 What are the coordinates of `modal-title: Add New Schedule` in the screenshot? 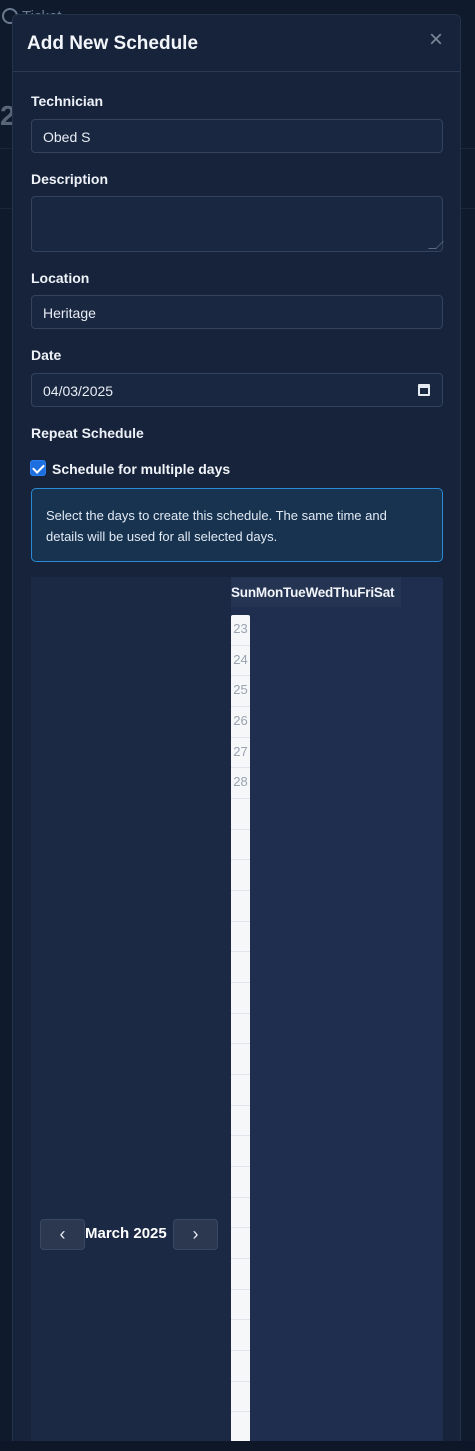 It's located at (113, 43).